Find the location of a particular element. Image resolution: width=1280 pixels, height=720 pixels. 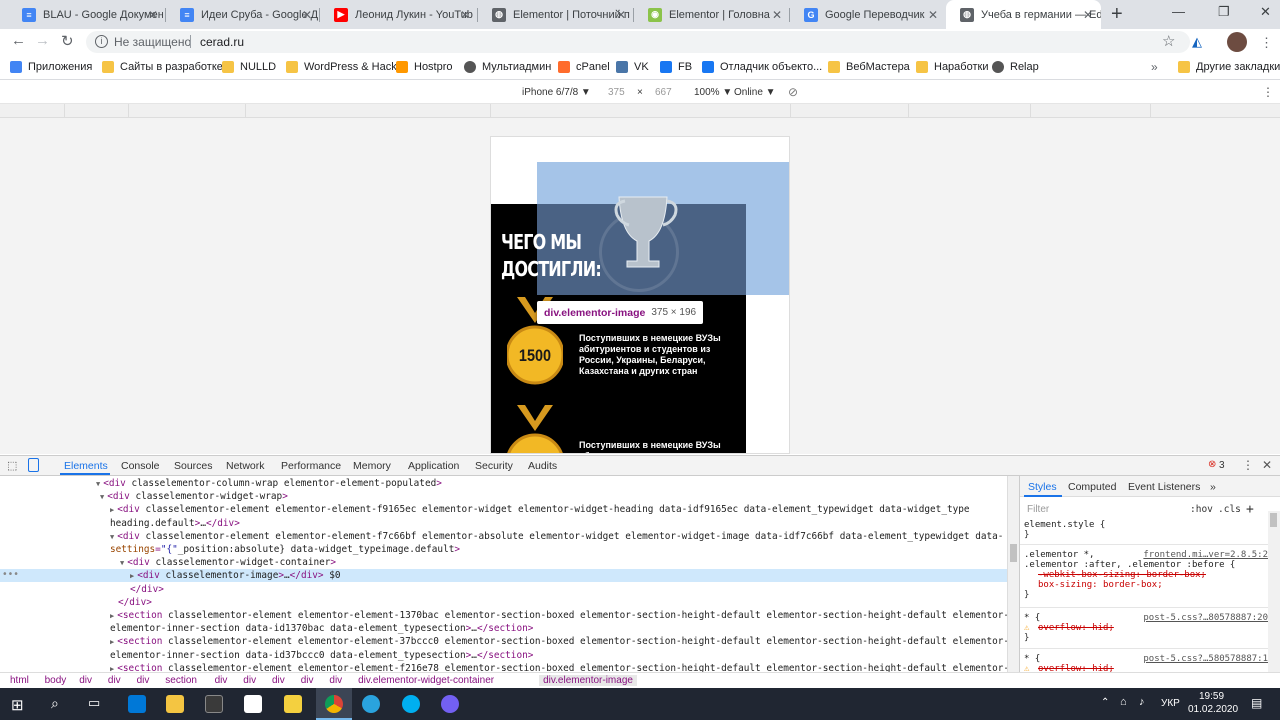

styles-filter: Filter is located at coordinates (1100, 509).